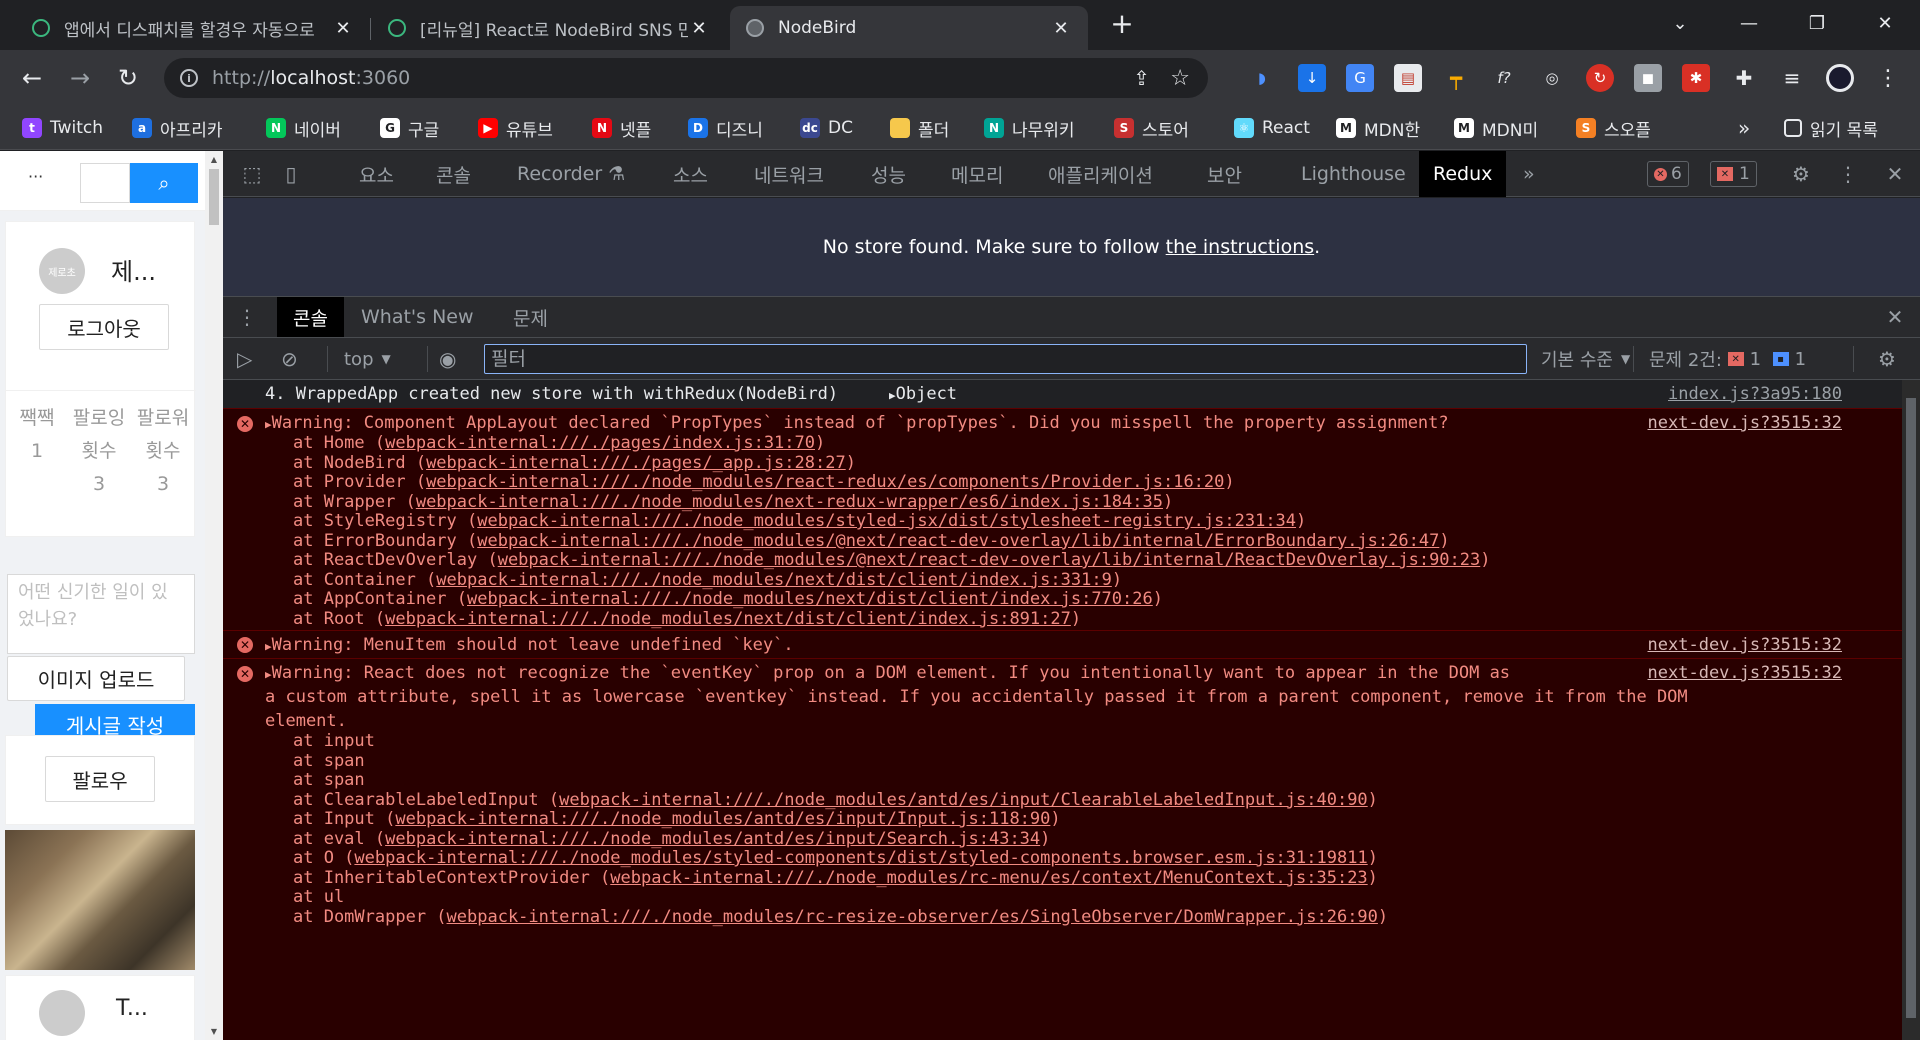 The height and width of the screenshot is (1040, 1920). Describe the element at coordinates (177, 128) in the screenshot. I see `bookmark-item: a 아프리카` at that location.